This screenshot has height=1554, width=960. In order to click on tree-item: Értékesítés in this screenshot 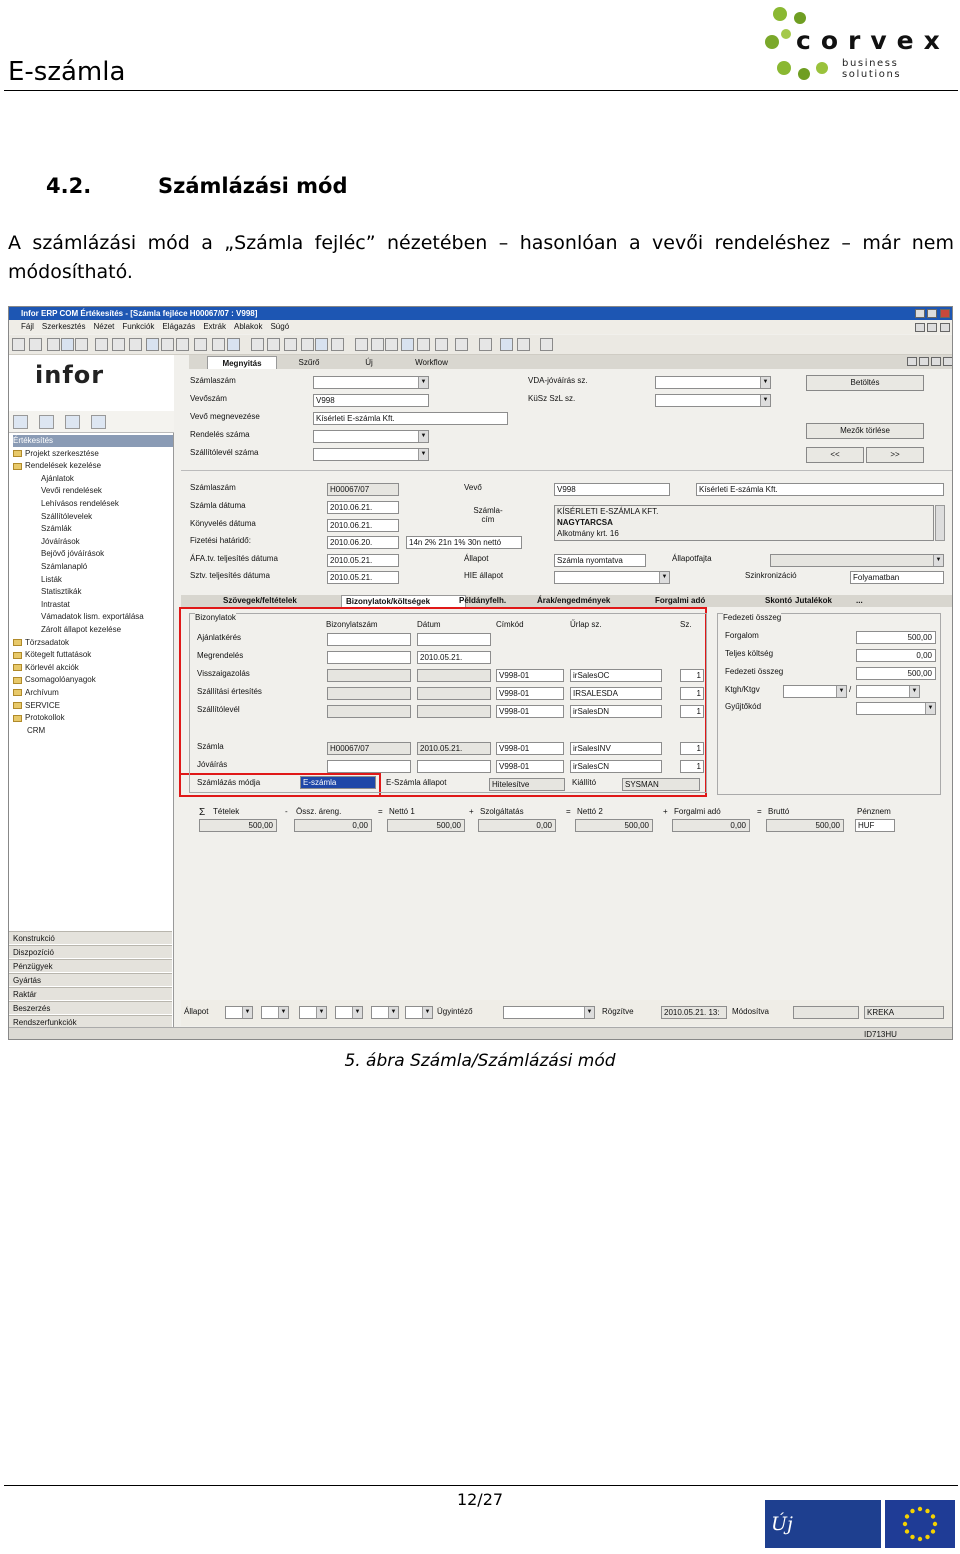, I will do `click(93, 441)`.